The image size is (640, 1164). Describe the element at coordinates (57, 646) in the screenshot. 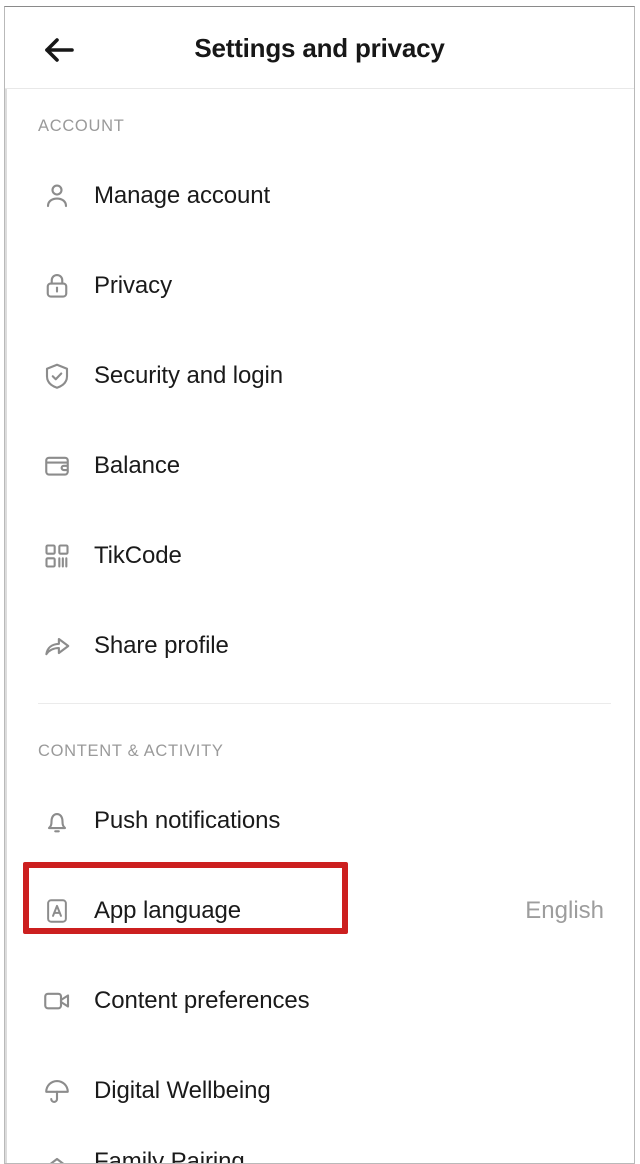

I see `share-arrow-icon` at that location.